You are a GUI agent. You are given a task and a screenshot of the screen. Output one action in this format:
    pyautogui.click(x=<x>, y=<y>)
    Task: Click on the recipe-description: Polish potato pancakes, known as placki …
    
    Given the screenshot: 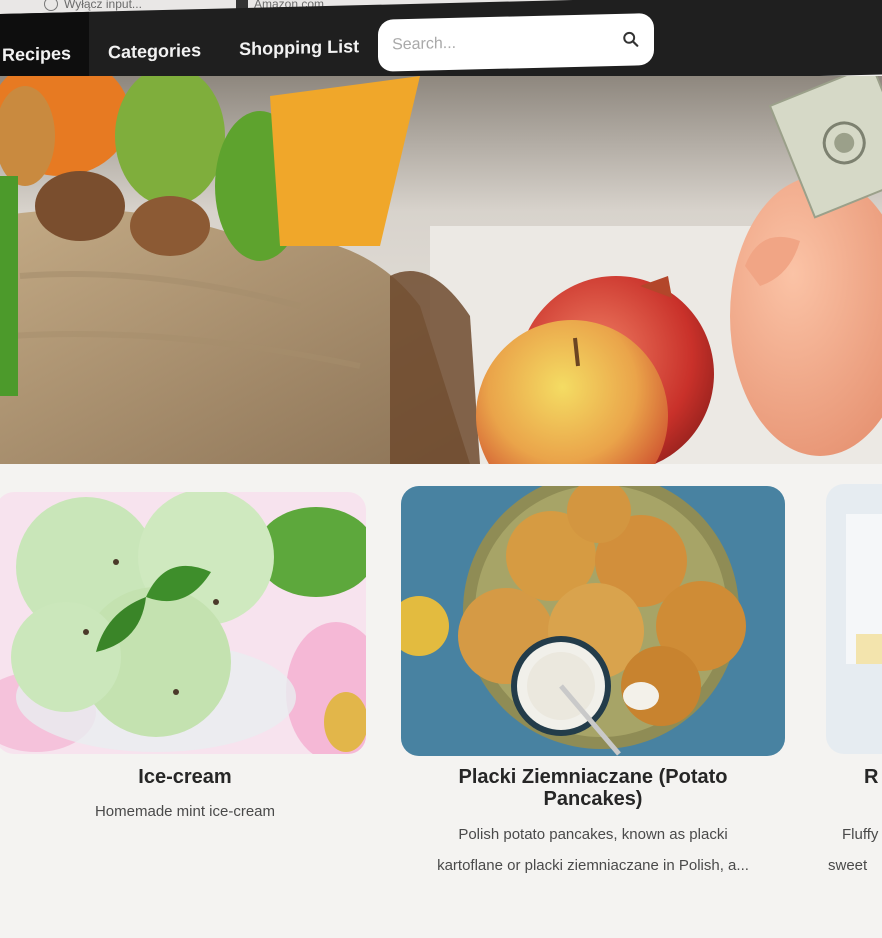 What is the action you would take?
    pyautogui.click(x=593, y=850)
    